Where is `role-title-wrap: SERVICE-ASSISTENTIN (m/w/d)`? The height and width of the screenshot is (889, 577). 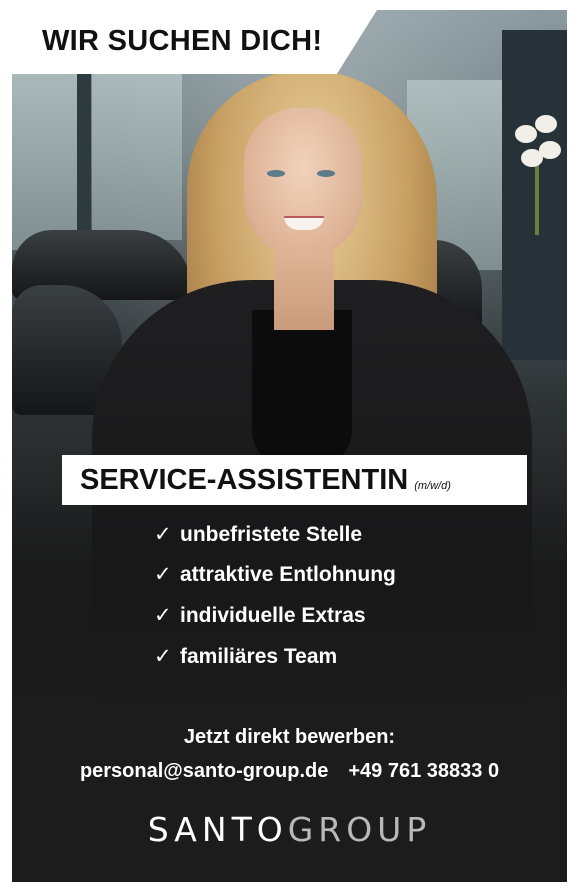
role-title-wrap: SERVICE-ASSISTENTIN (m/w/d) is located at coordinates (265, 480).